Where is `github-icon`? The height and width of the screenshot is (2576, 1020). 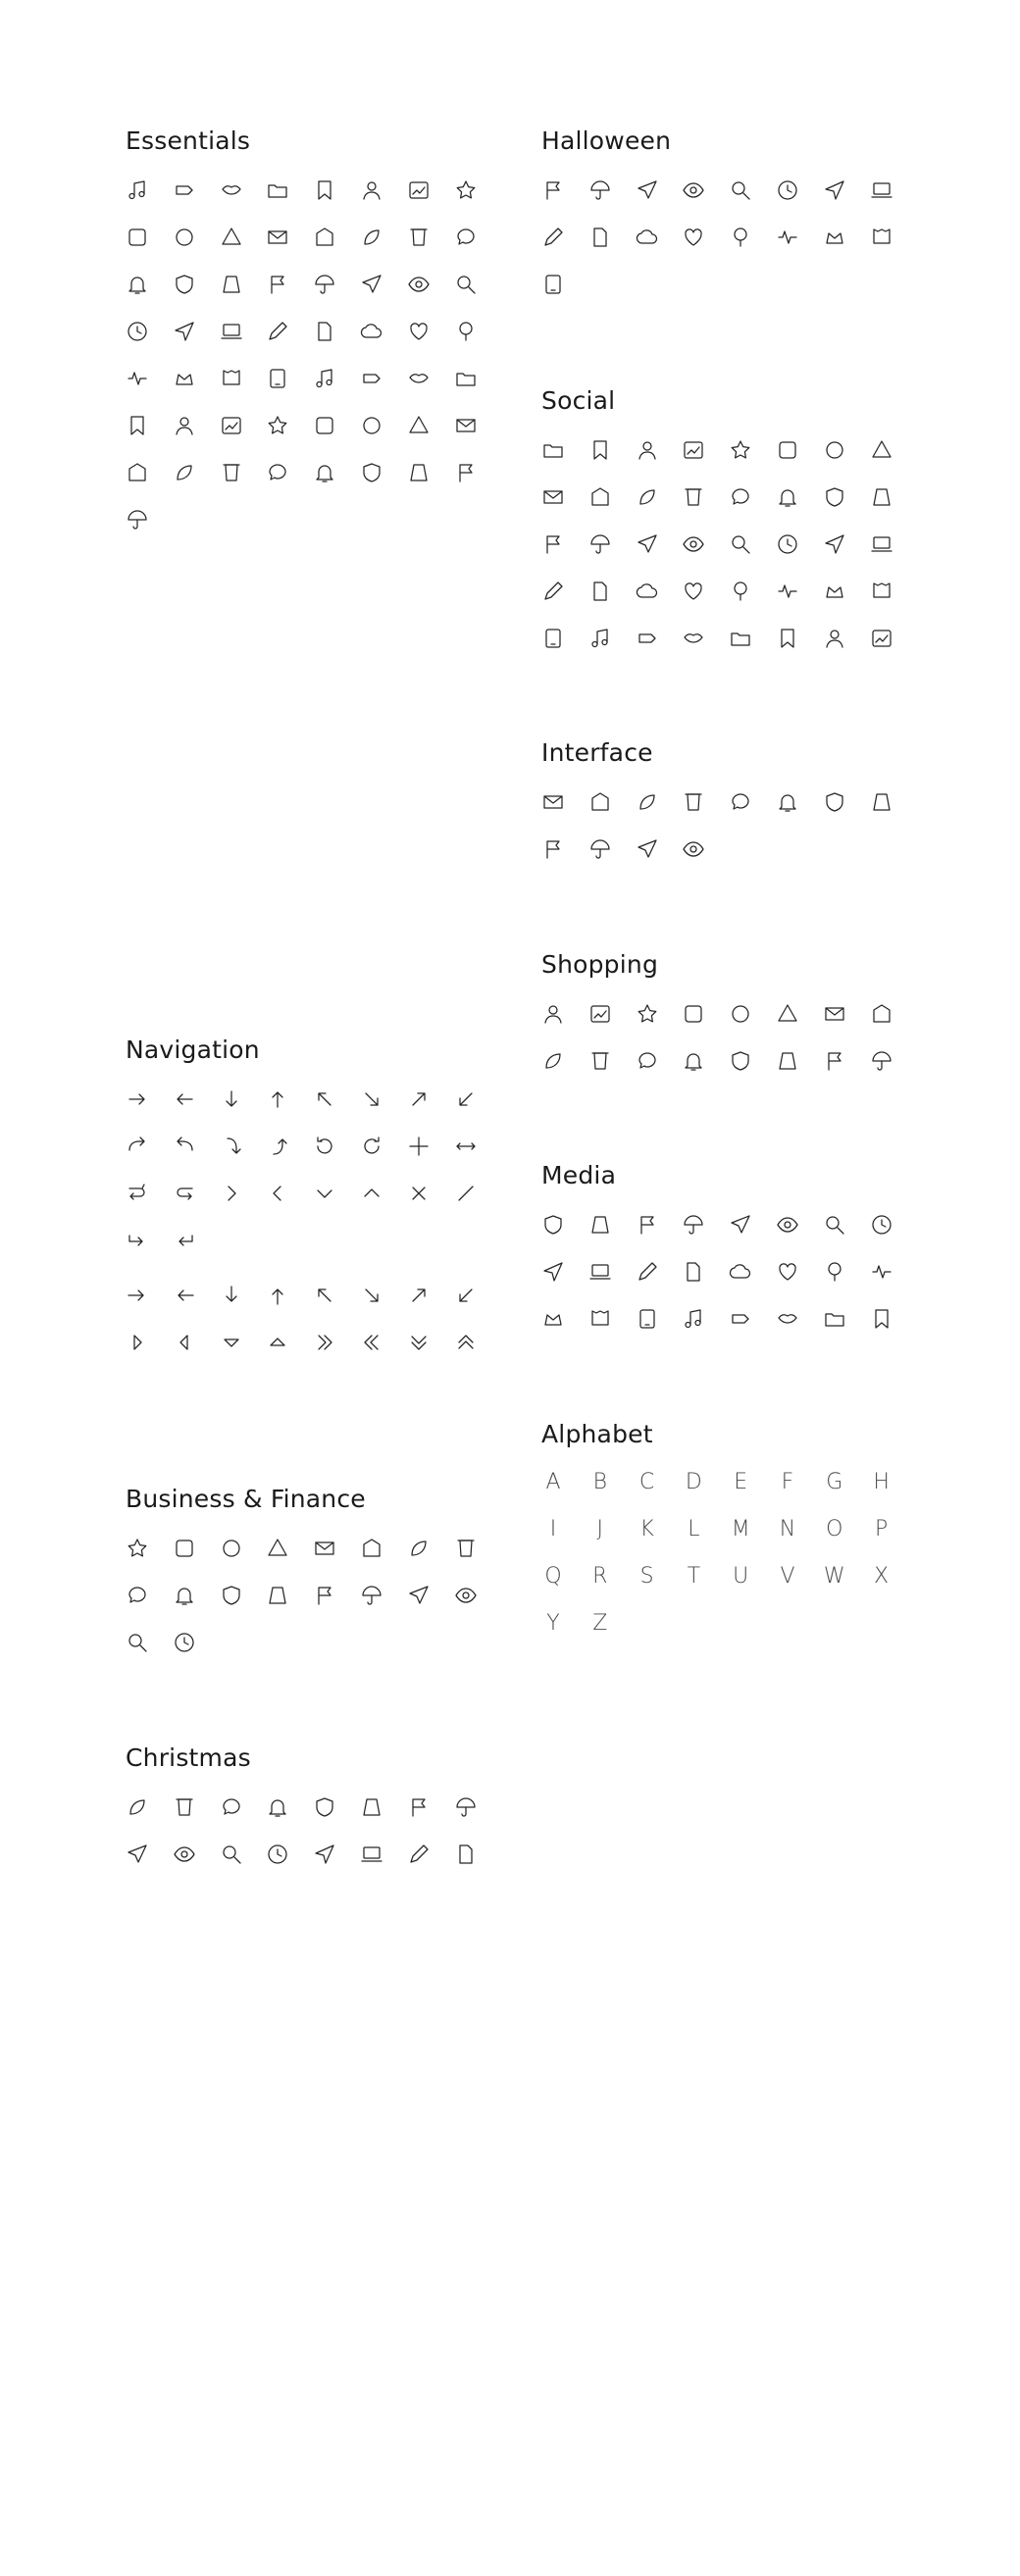 github-icon is located at coordinates (693, 592).